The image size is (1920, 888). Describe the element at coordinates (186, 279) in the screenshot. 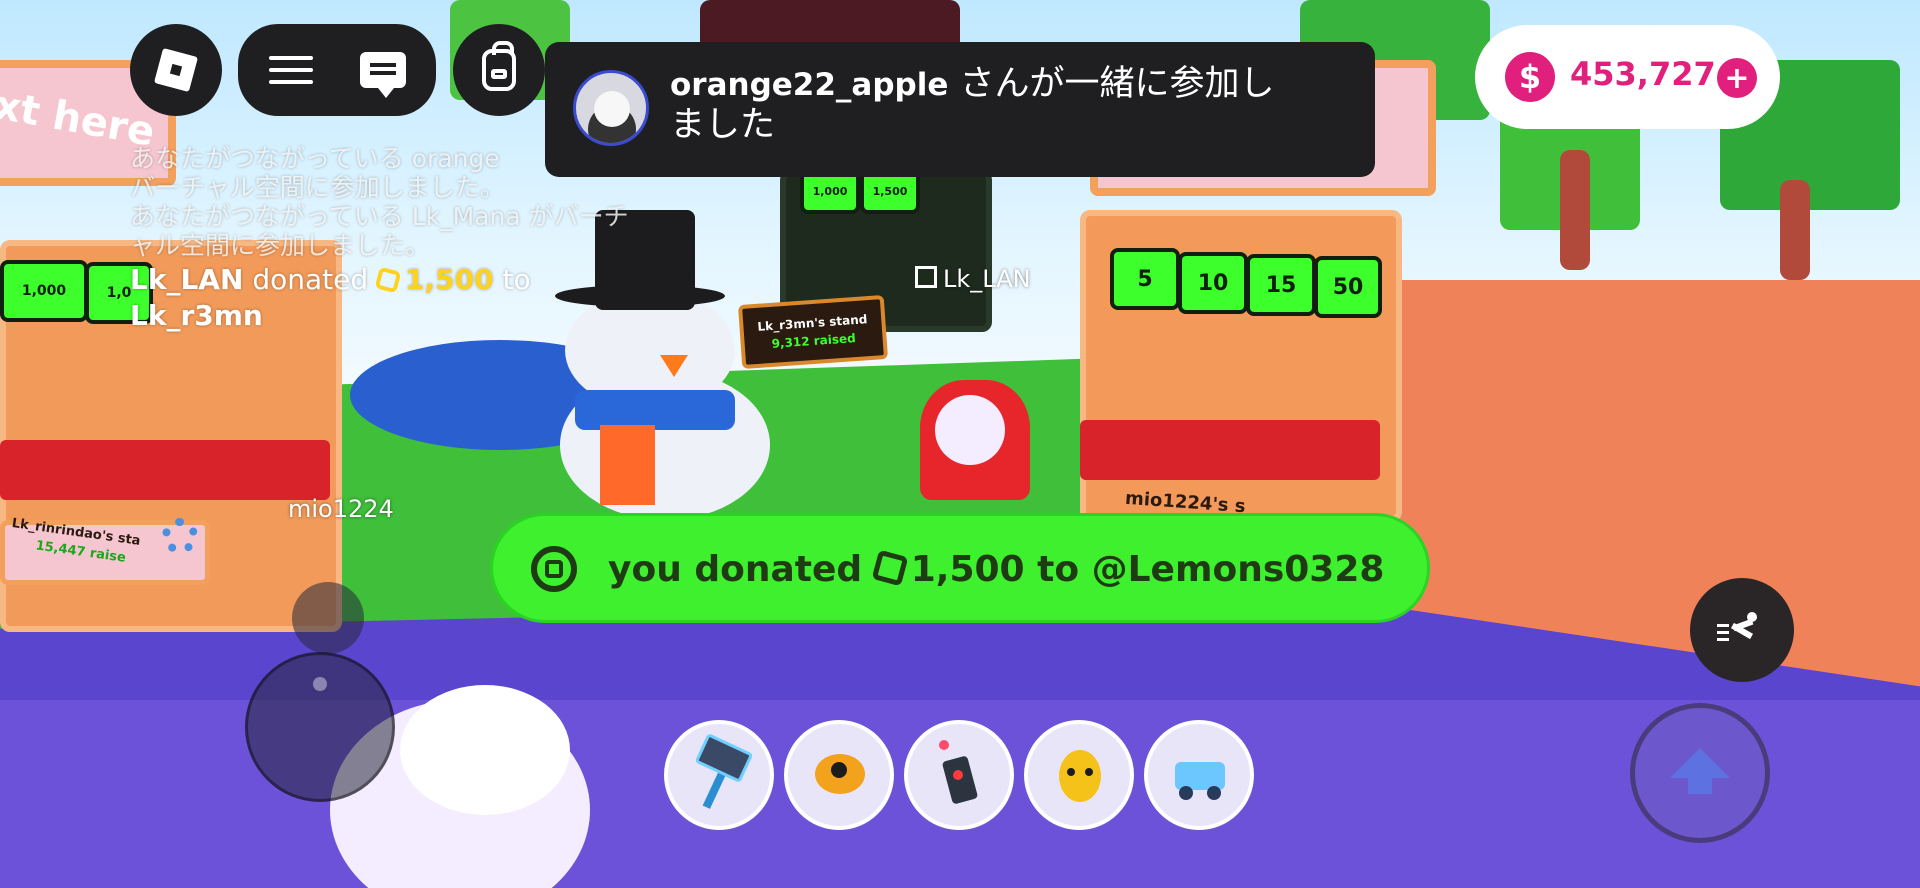

I see `chat-donor-name: Lk_LAN` at that location.